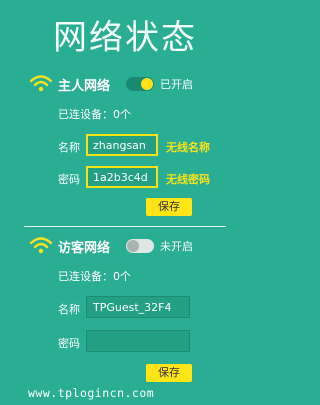 Image resolution: width=320 pixels, height=405 pixels. Describe the element at coordinates (122, 177) in the screenshot. I see `main-password-input: 1a2b3c4d` at that location.